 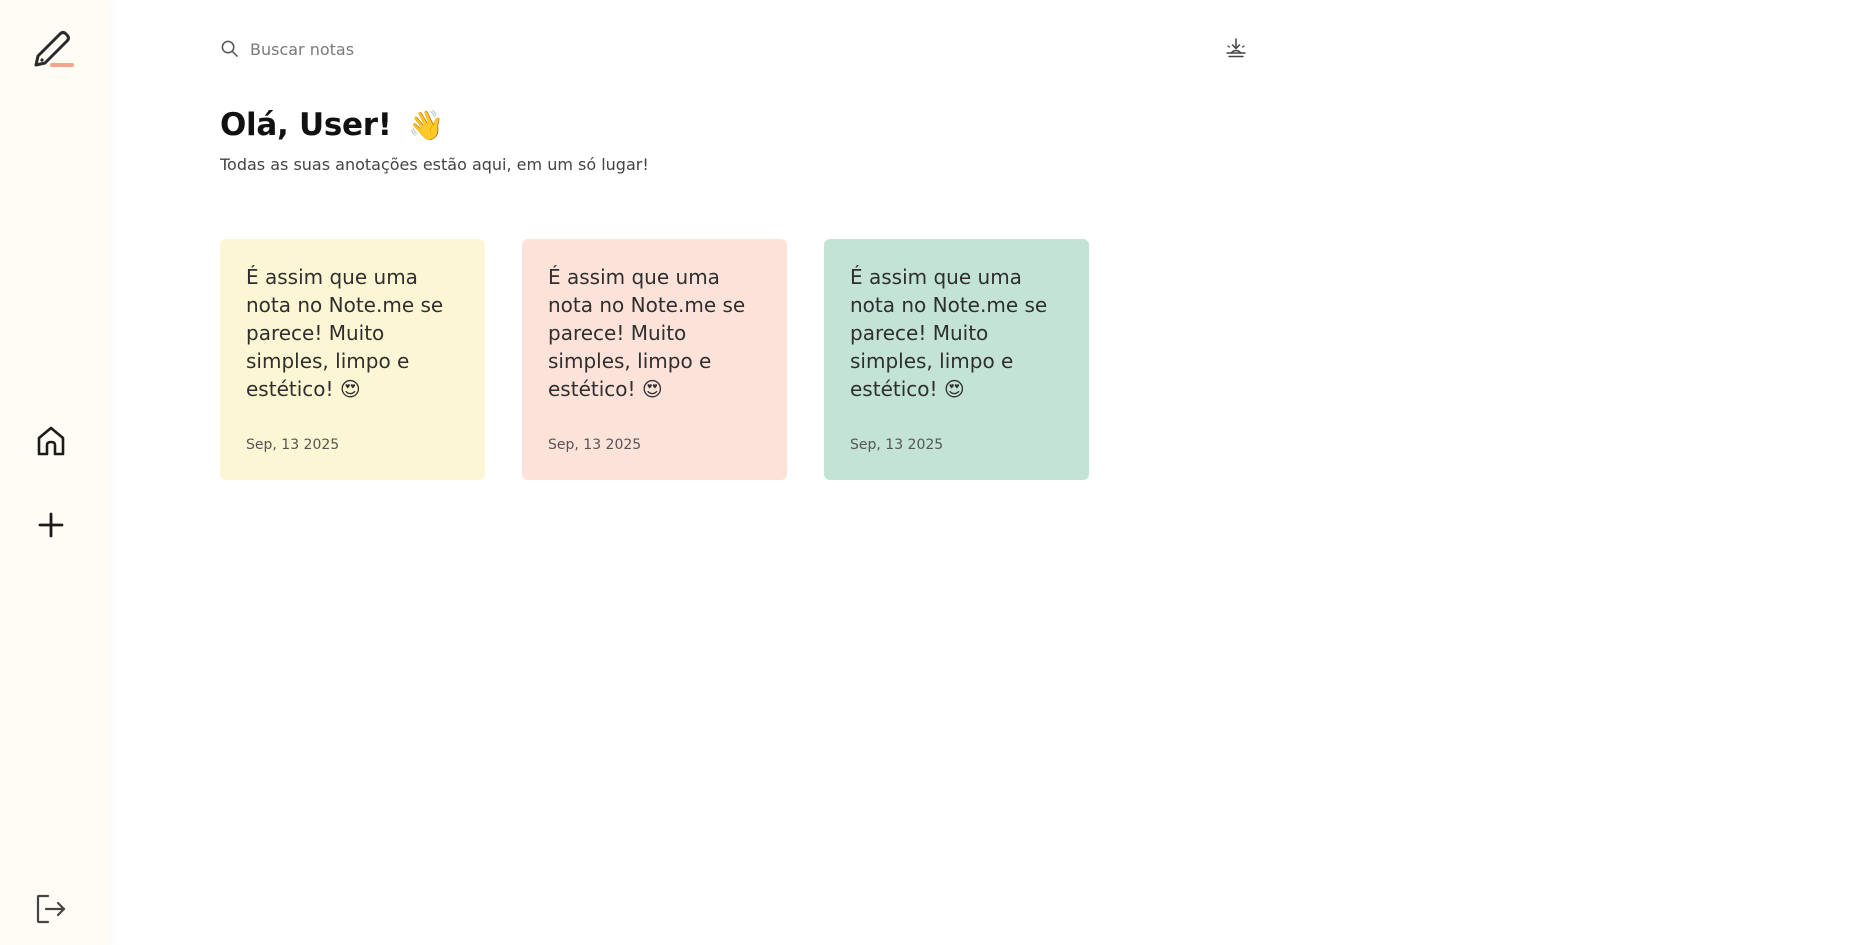 What do you see at coordinates (426, 125) in the screenshot?
I see `waving-hand-emoji: 👋` at bounding box center [426, 125].